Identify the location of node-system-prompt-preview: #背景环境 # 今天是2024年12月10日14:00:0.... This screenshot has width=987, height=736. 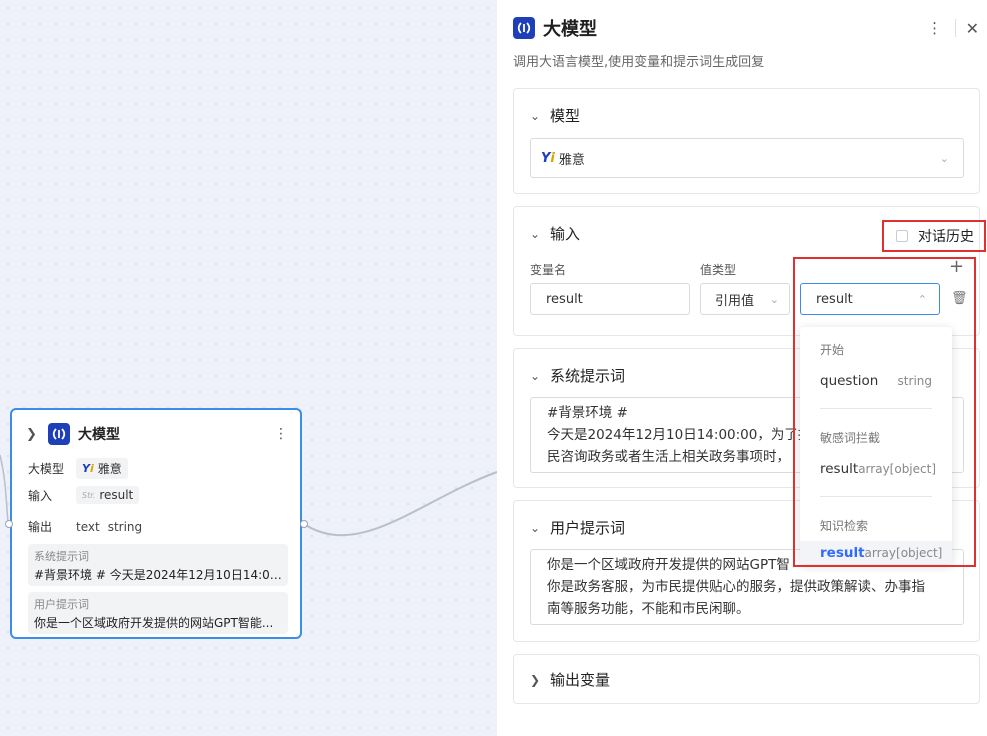
(158, 575).